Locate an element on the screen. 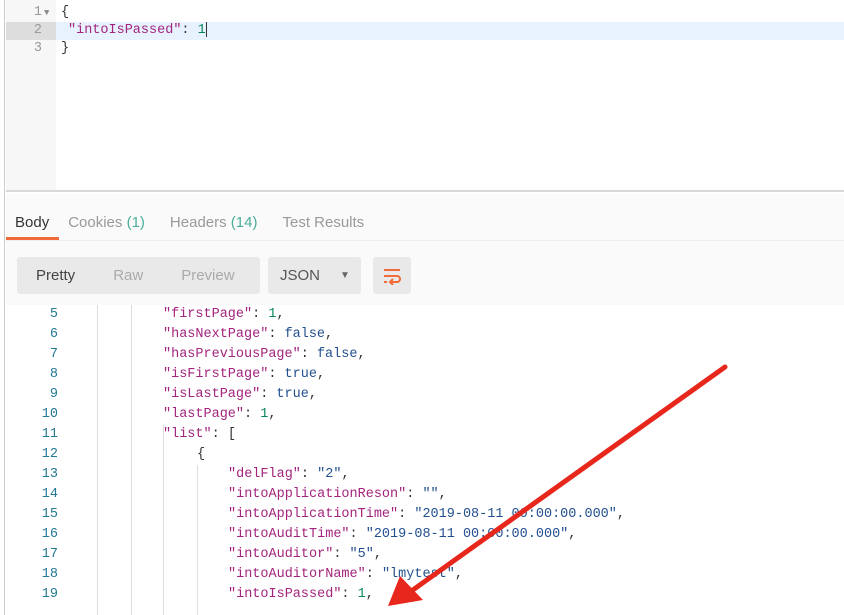 This screenshot has height=615, width=844. code-text: "intoAuditorName": "lmytest", is located at coordinates (345, 575).